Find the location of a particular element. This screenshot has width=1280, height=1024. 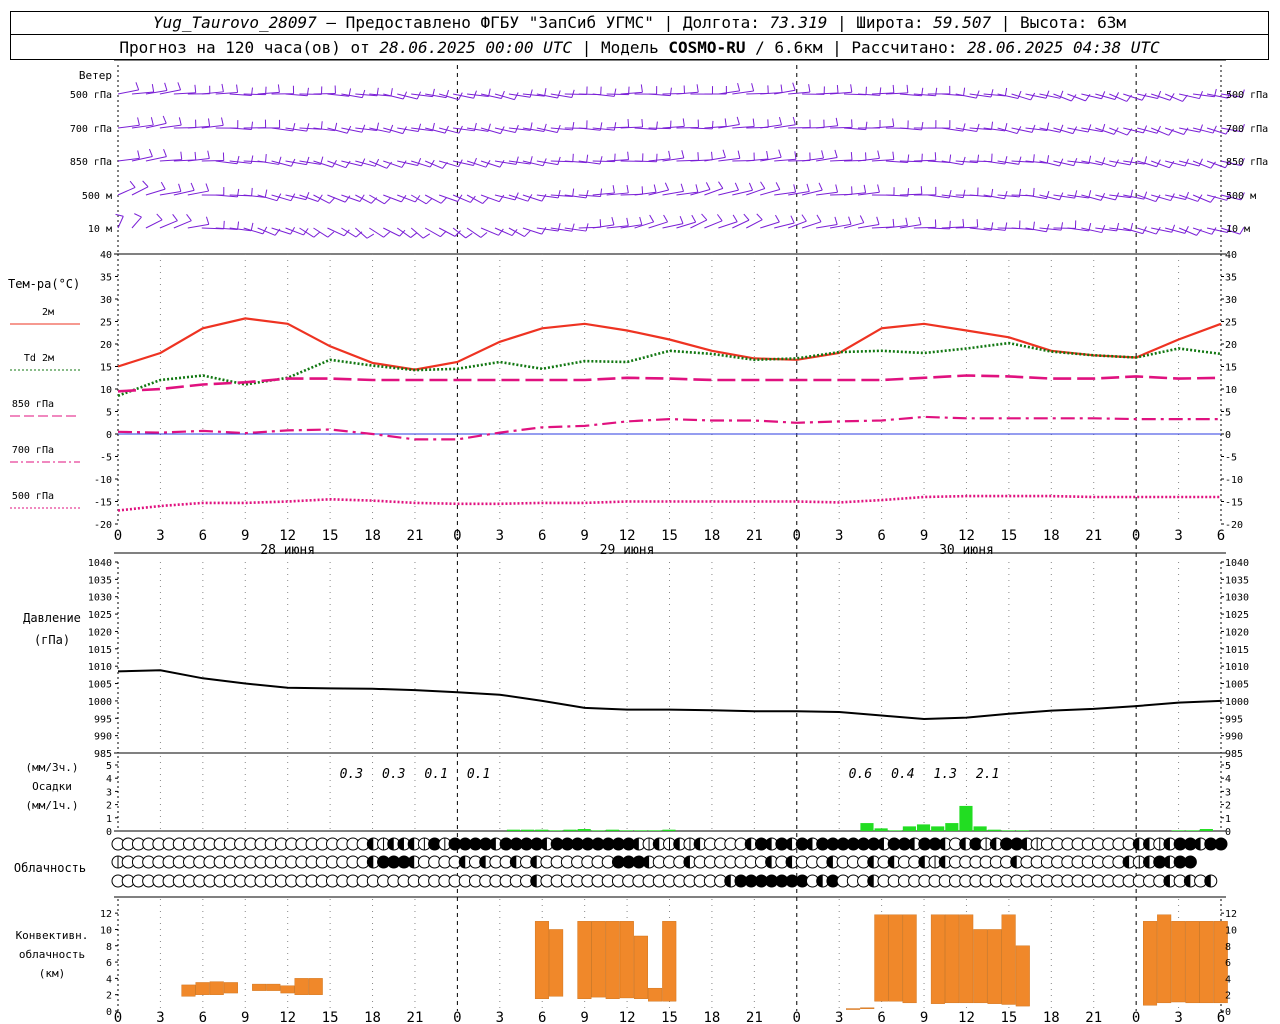

wind-panel-title: Ветер is located at coordinates (95, 75).